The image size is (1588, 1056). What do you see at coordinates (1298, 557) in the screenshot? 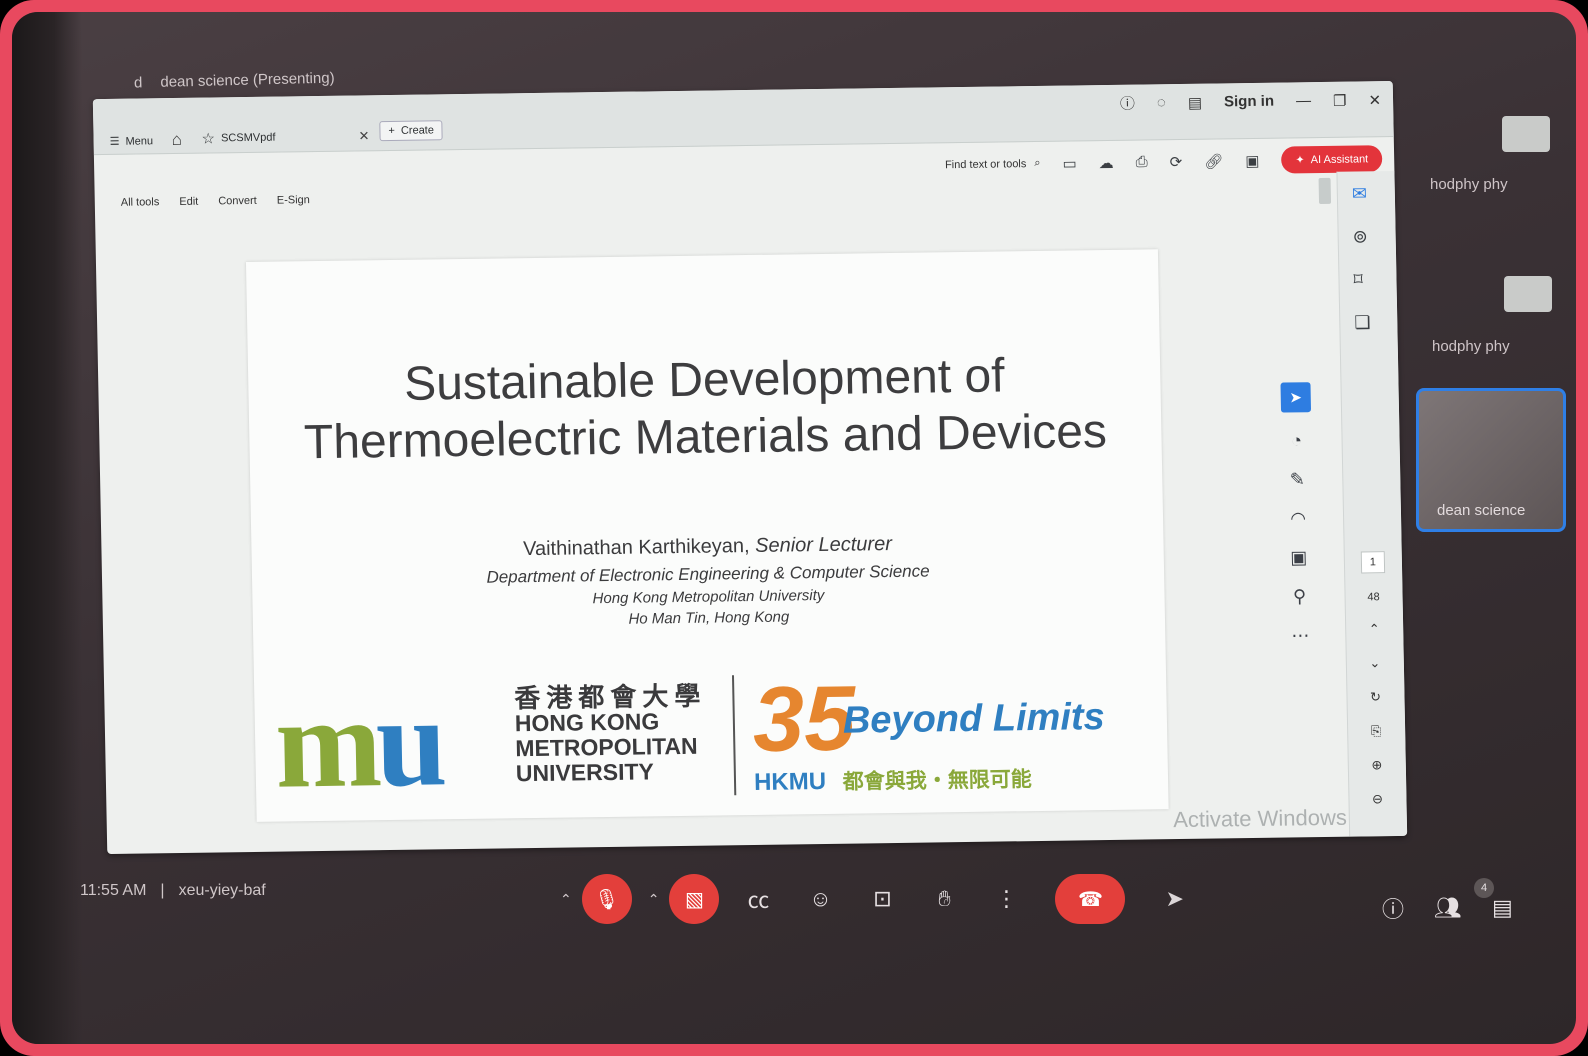
I see `text-box-tool-icon: ▣` at bounding box center [1298, 557].